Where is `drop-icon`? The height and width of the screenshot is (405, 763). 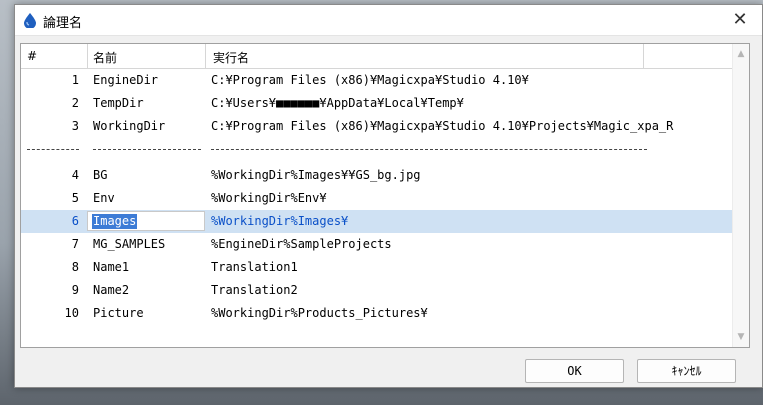
drop-icon is located at coordinates (30, 20).